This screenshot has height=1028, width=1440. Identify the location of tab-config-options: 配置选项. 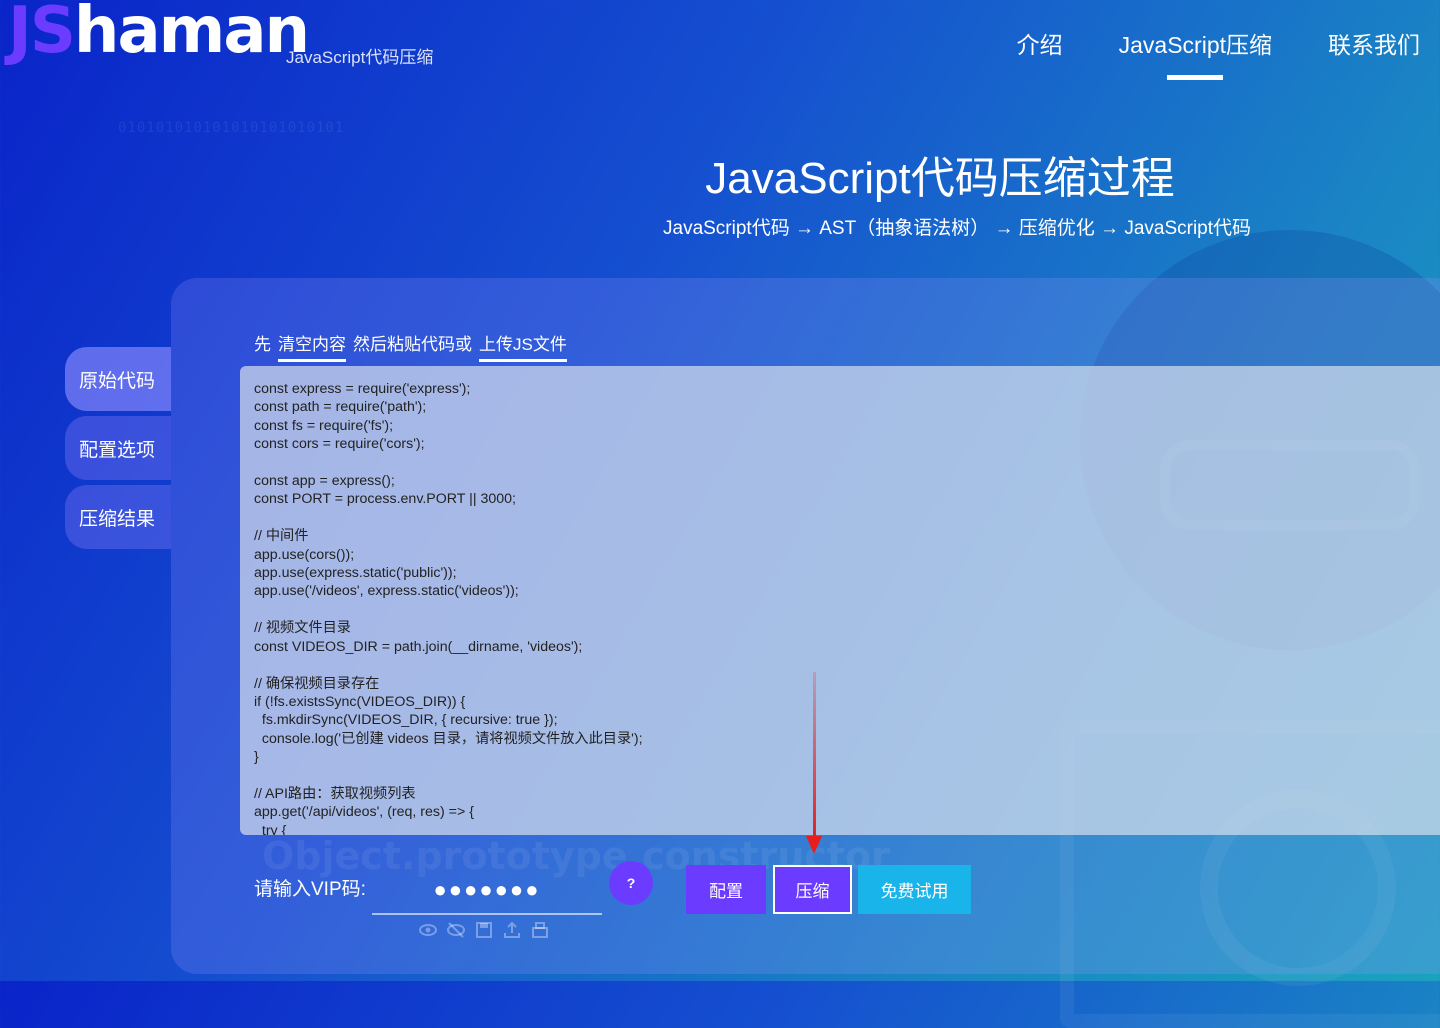
(118, 448).